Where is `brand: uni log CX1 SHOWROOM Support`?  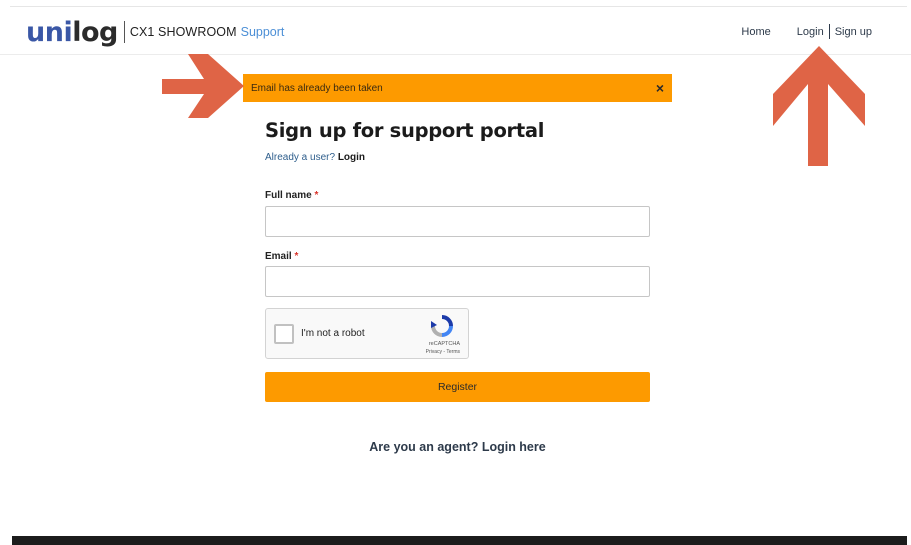 brand: uni log CX1 SHOWROOM Support is located at coordinates (155, 32).